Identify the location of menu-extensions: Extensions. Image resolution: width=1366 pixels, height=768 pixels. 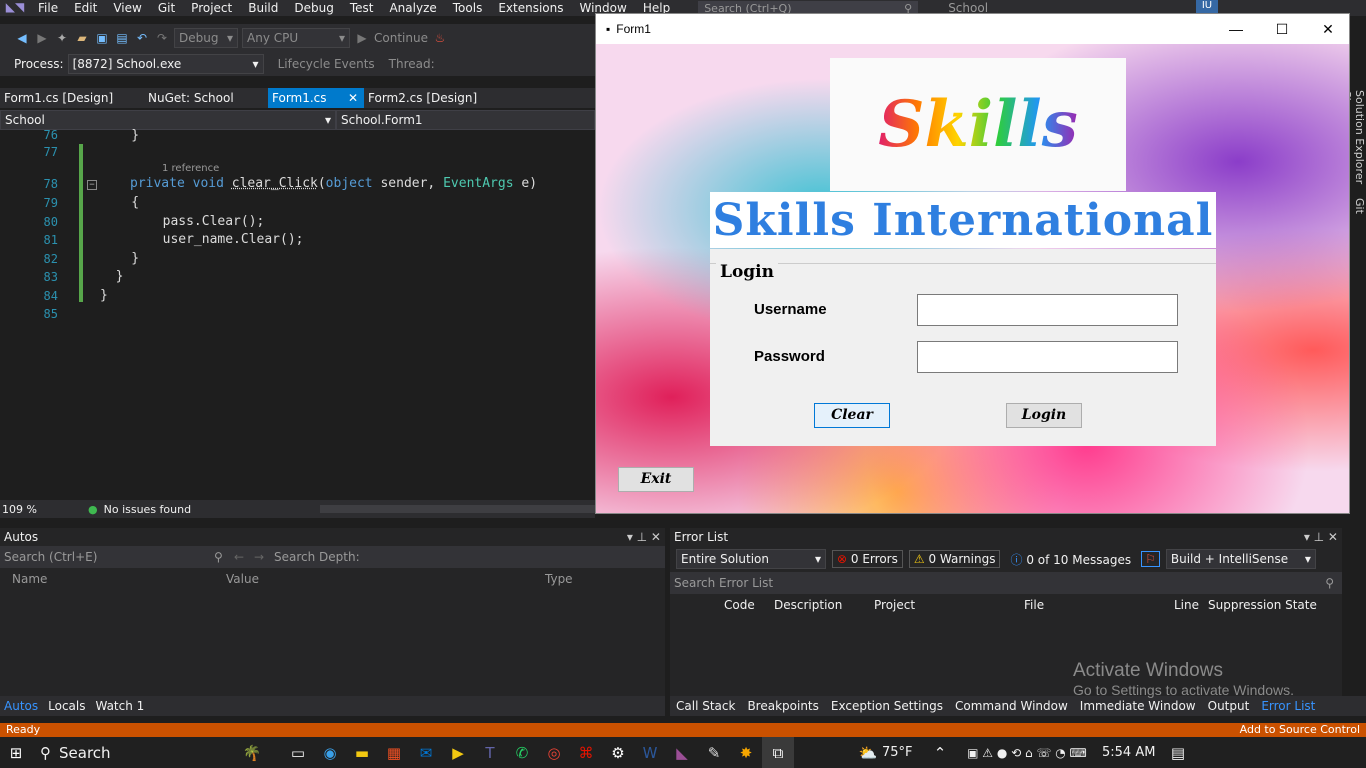
(530, 8).